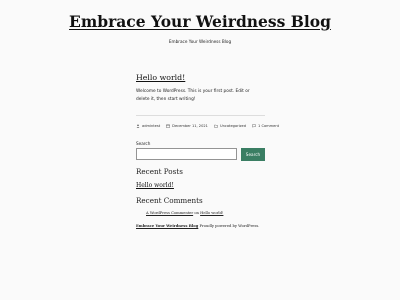  What do you see at coordinates (196, 213) in the screenshot?
I see `comment-connector: on` at bounding box center [196, 213].